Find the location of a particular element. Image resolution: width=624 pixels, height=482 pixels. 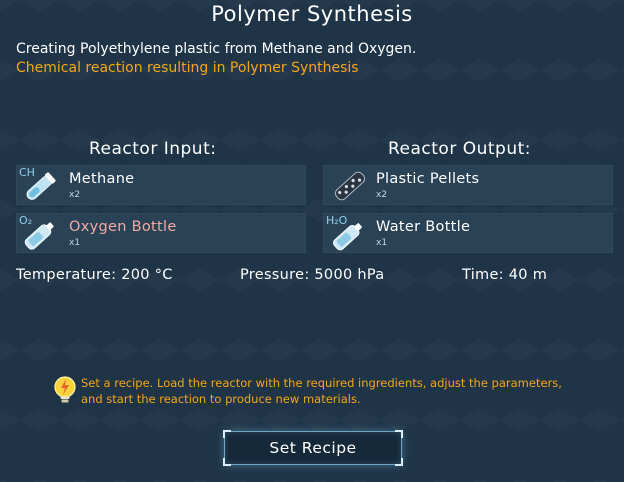

input-item-name: Oxygen Bottle is located at coordinates (123, 227).